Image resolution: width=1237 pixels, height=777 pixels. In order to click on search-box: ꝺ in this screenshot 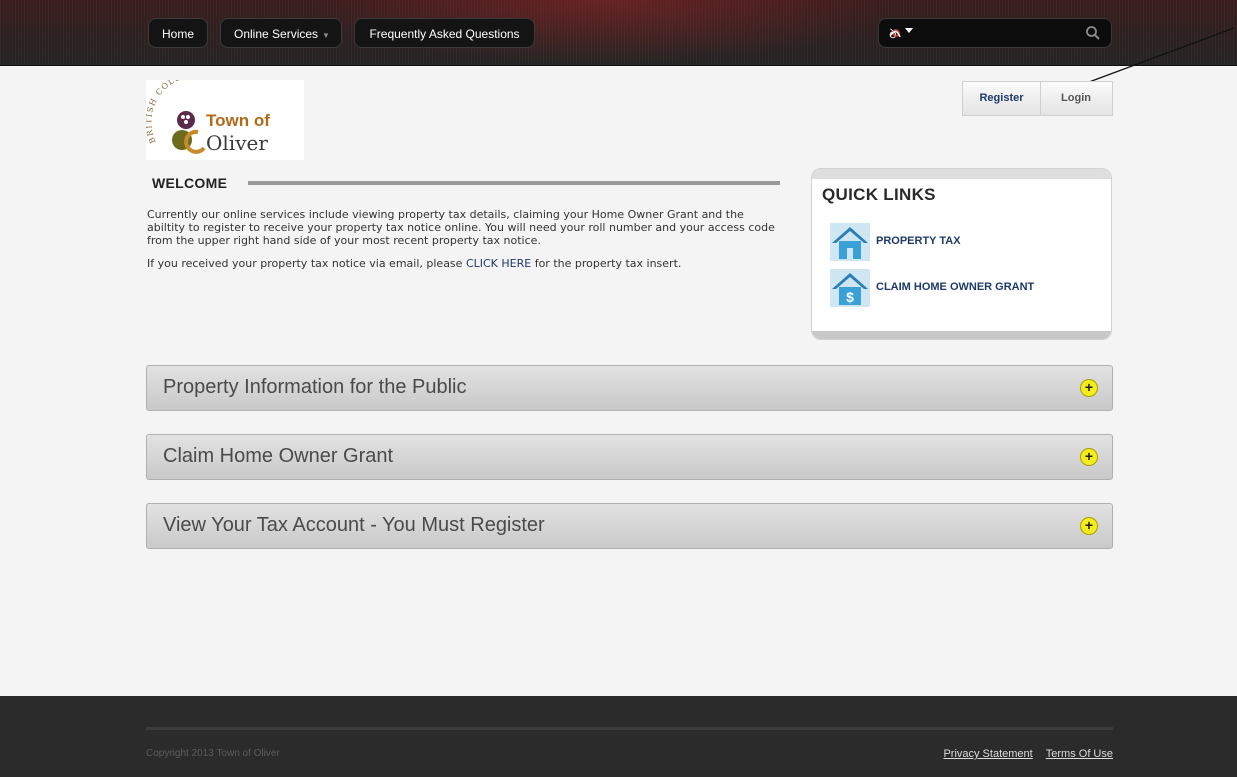, I will do `click(995, 33)`.